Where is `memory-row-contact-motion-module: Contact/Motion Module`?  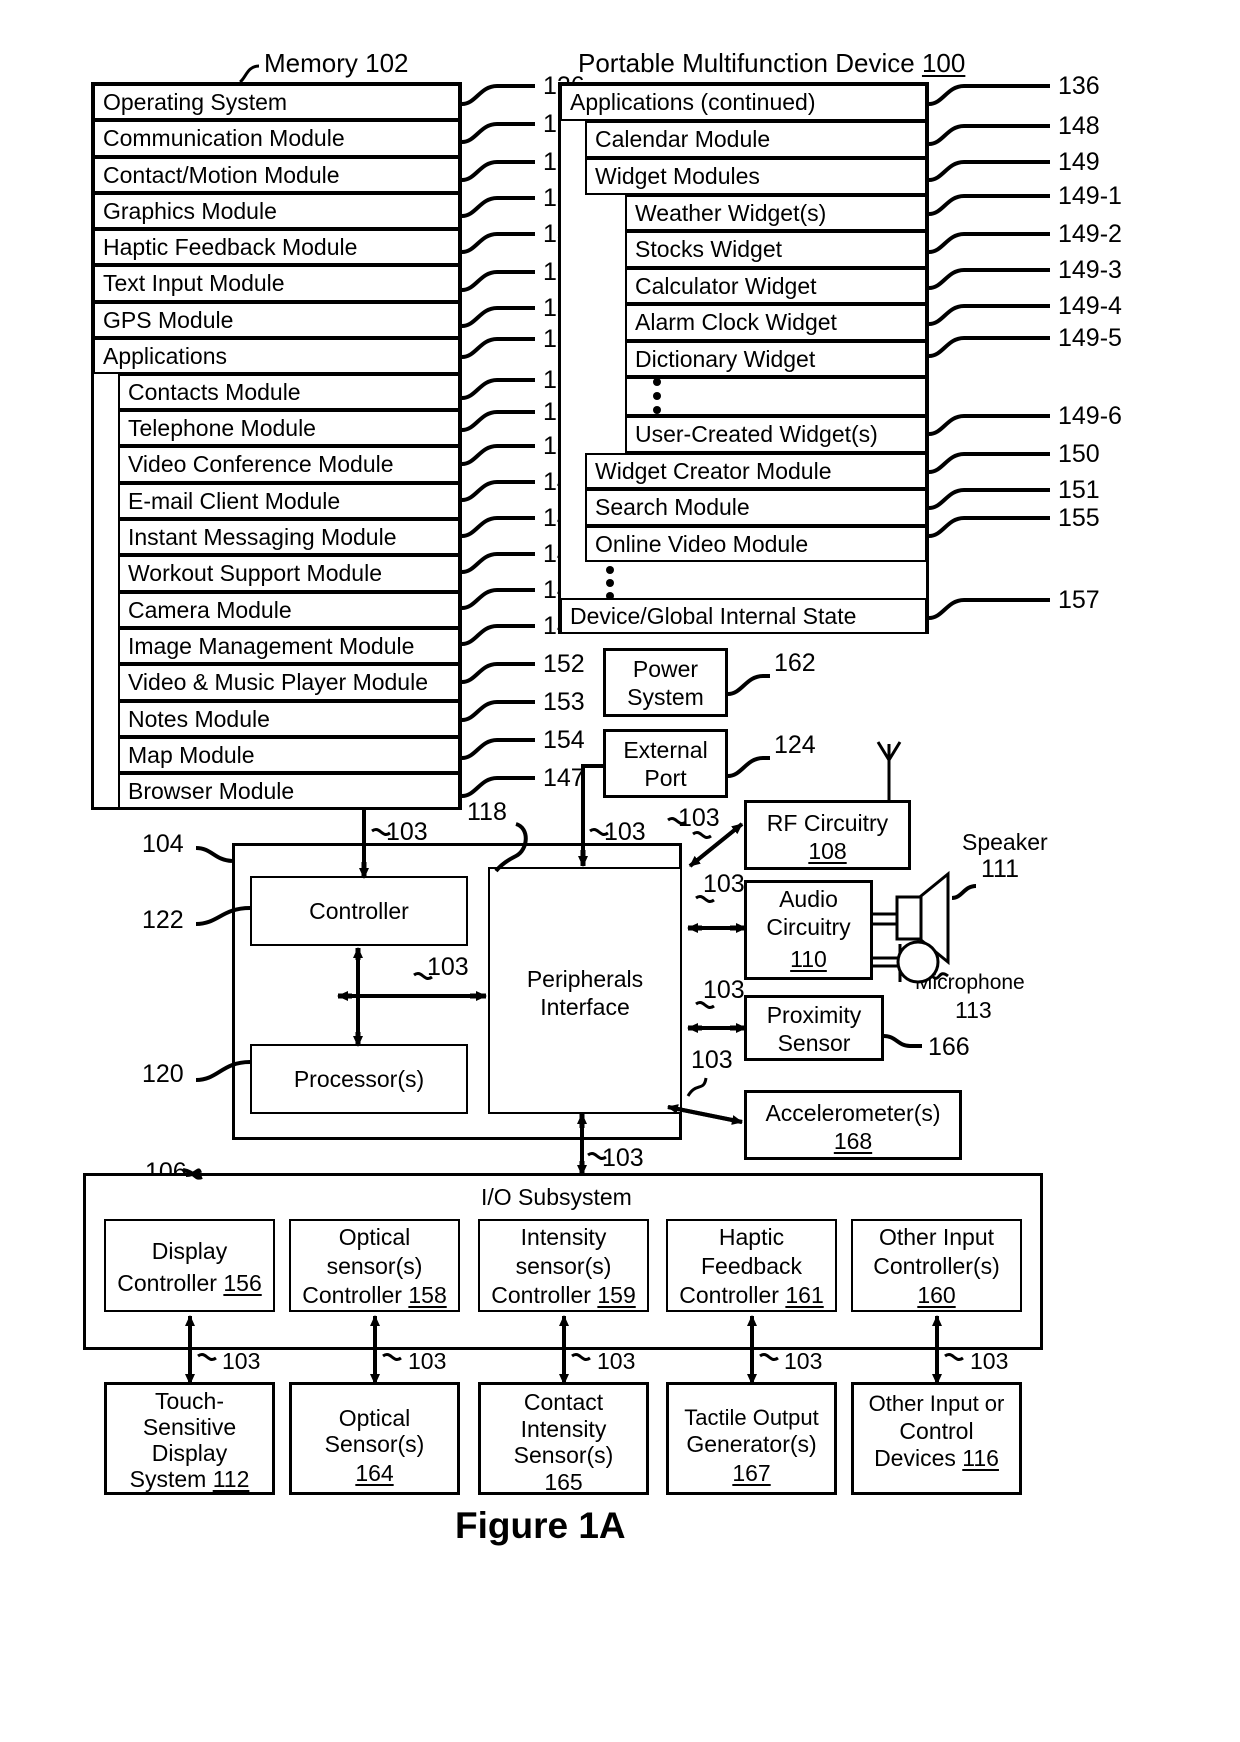
memory-row-contact-motion-module: Contact/Motion Module is located at coordinates (276, 175).